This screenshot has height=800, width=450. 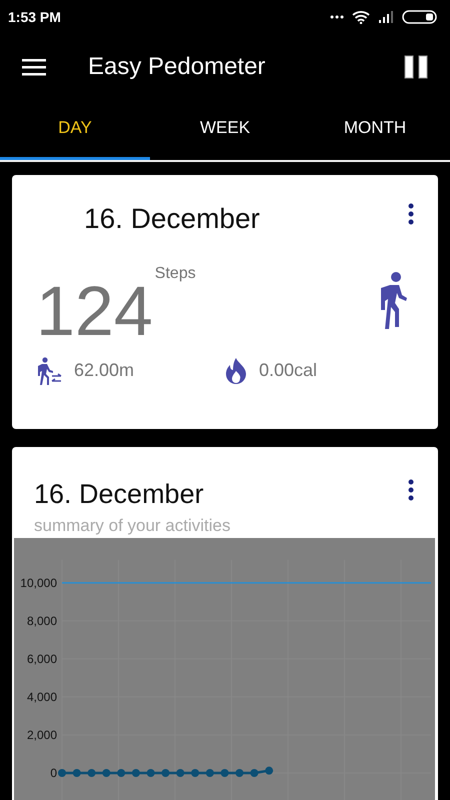 I want to click on menu-icon, so click(x=34, y=67).